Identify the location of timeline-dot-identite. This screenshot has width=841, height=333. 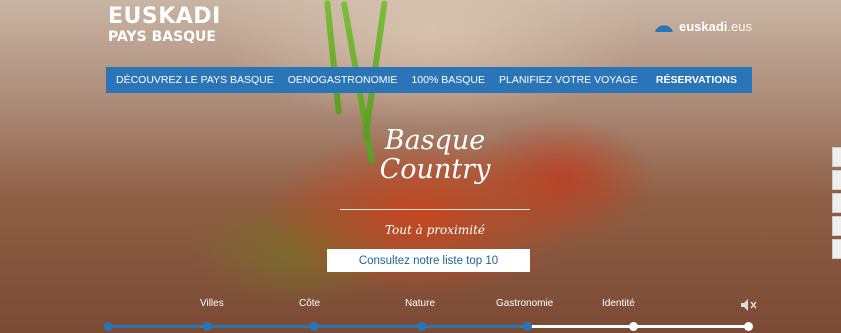
(633, 326).